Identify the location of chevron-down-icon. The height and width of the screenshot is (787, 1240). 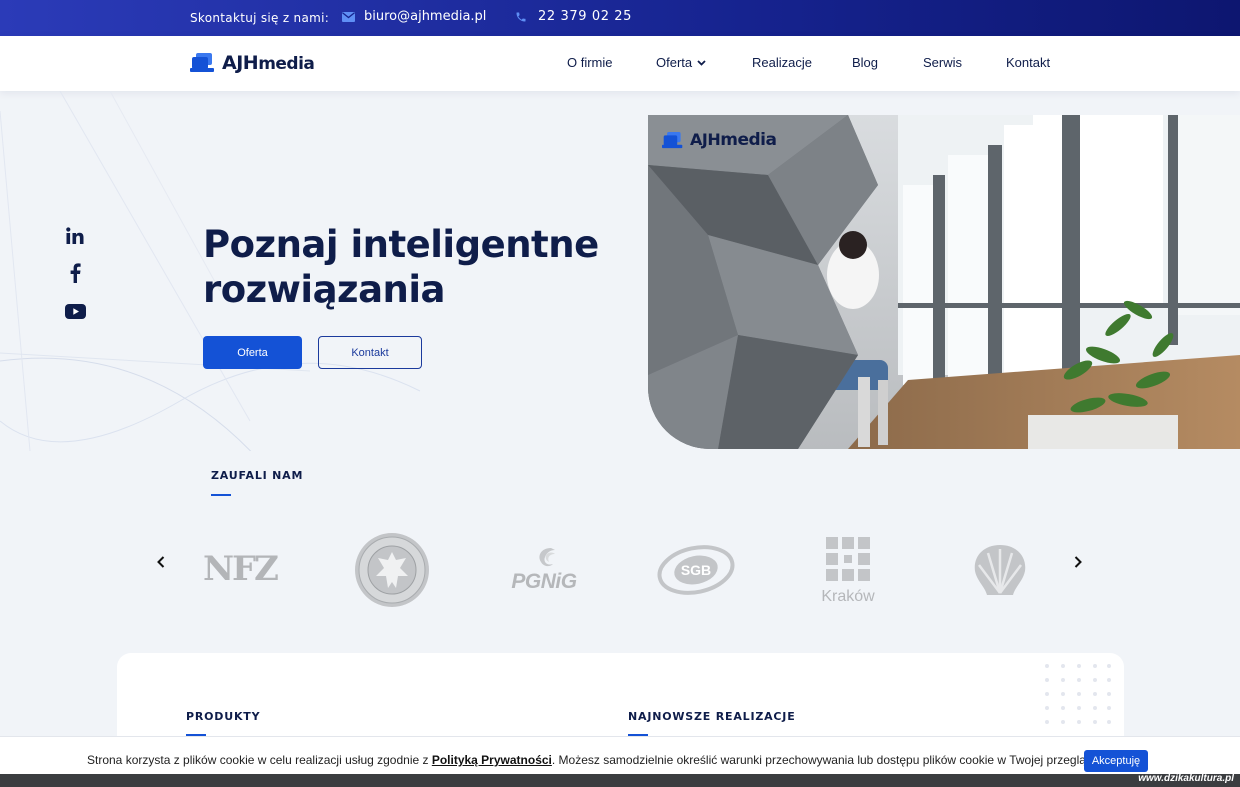
(701, 62).